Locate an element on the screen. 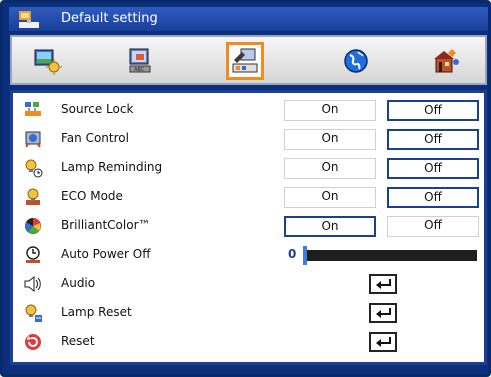  lamp-reset-icon is located at coordinates (33, 313).